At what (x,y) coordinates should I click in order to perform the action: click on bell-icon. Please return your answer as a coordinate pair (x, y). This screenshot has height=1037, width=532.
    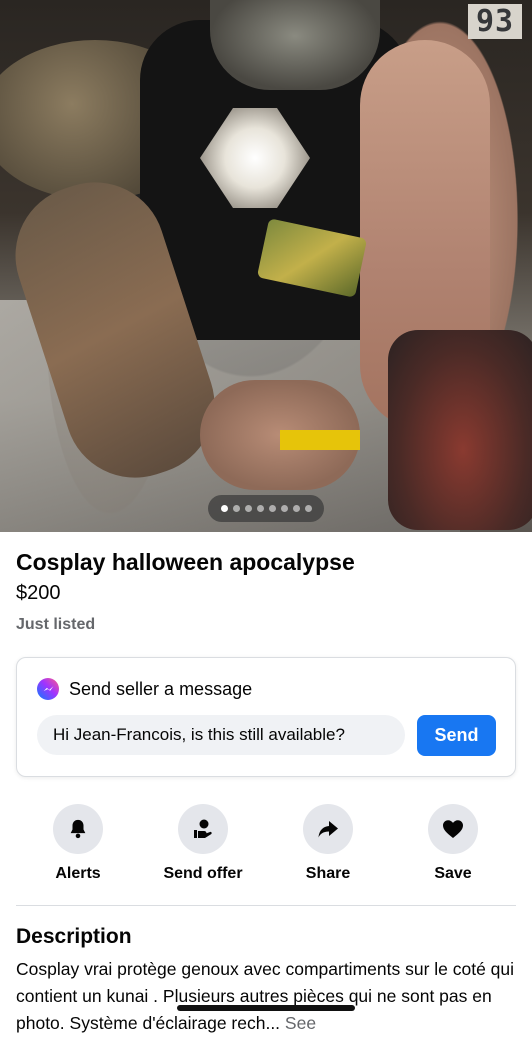
    Looking at the image, I should click on (78, 829).